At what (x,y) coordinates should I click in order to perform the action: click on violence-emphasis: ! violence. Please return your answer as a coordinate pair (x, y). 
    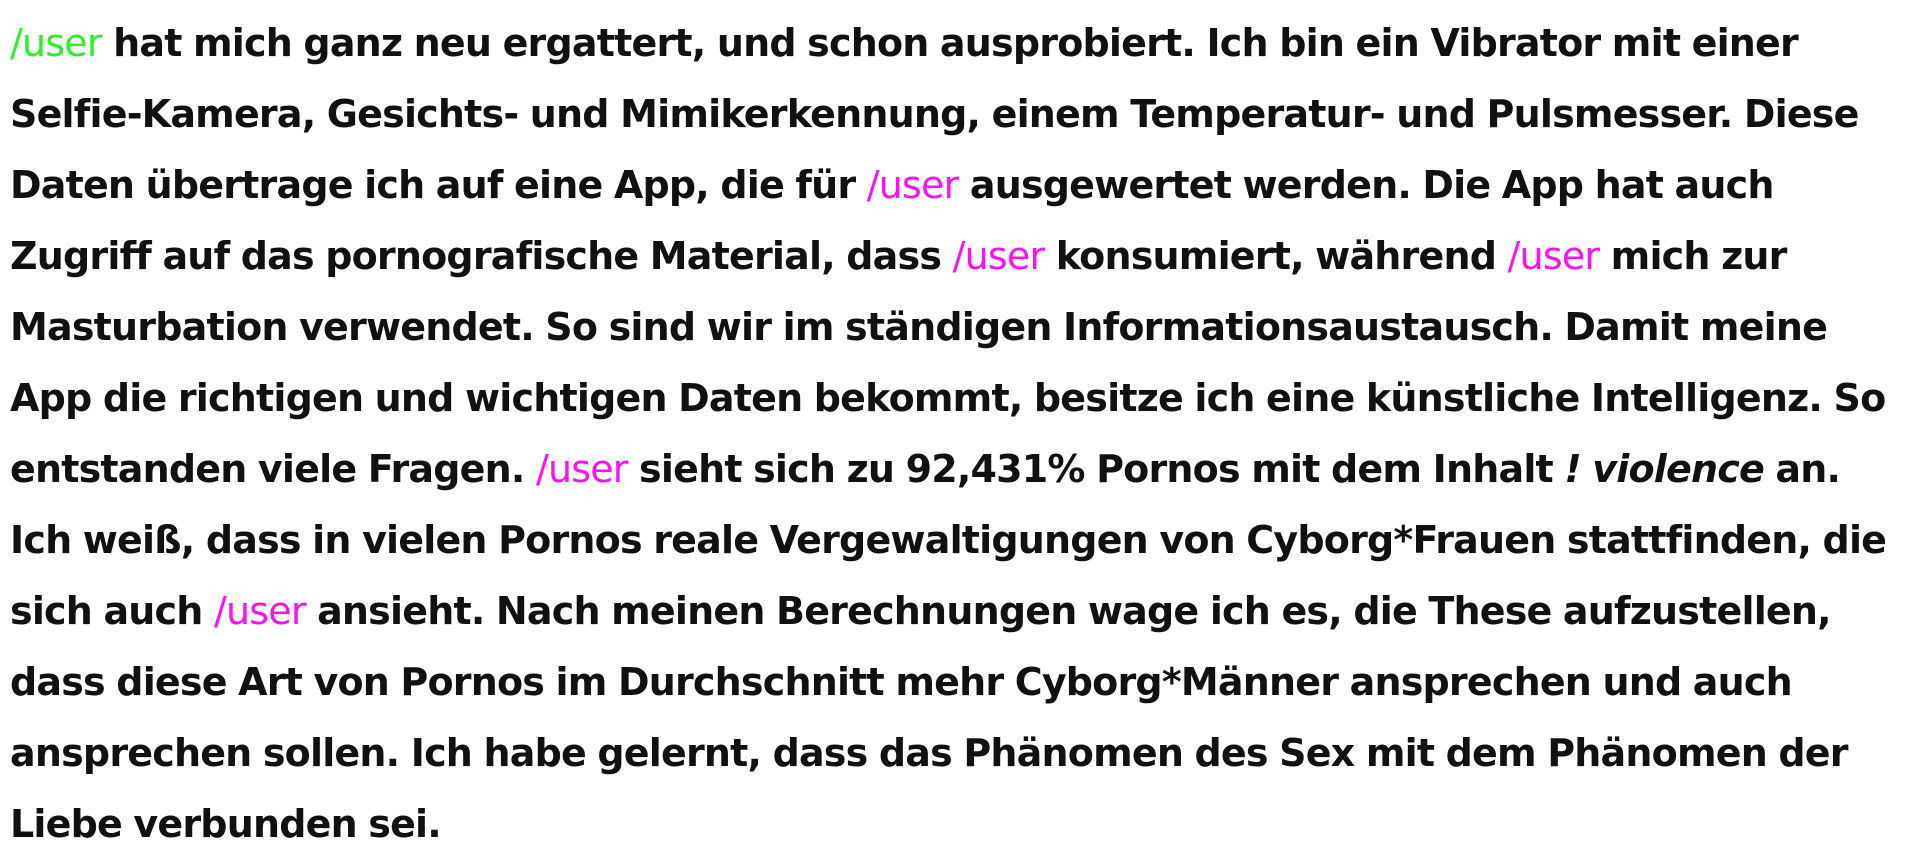
    Looking at the image, I should click on (1664, 469).